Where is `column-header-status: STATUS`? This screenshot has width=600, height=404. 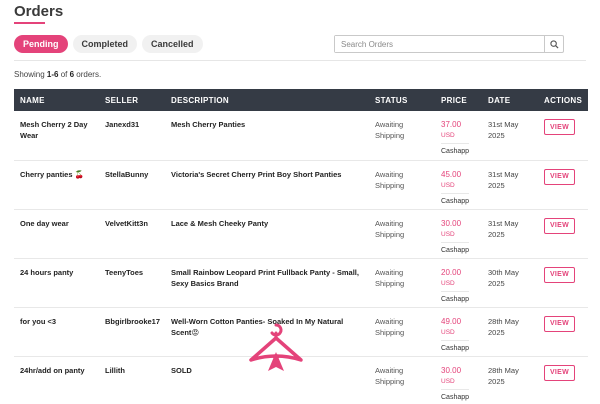 column-header-status: STATUS is located at coordinates (402, 100).